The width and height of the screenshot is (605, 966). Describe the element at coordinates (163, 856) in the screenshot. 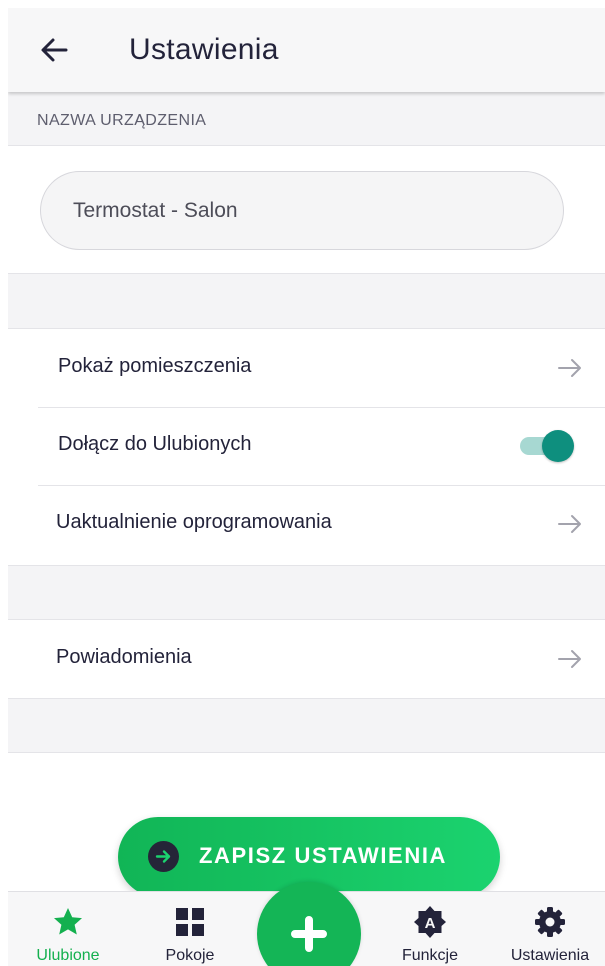

I see `arrow-circle-right-icon` at that location.